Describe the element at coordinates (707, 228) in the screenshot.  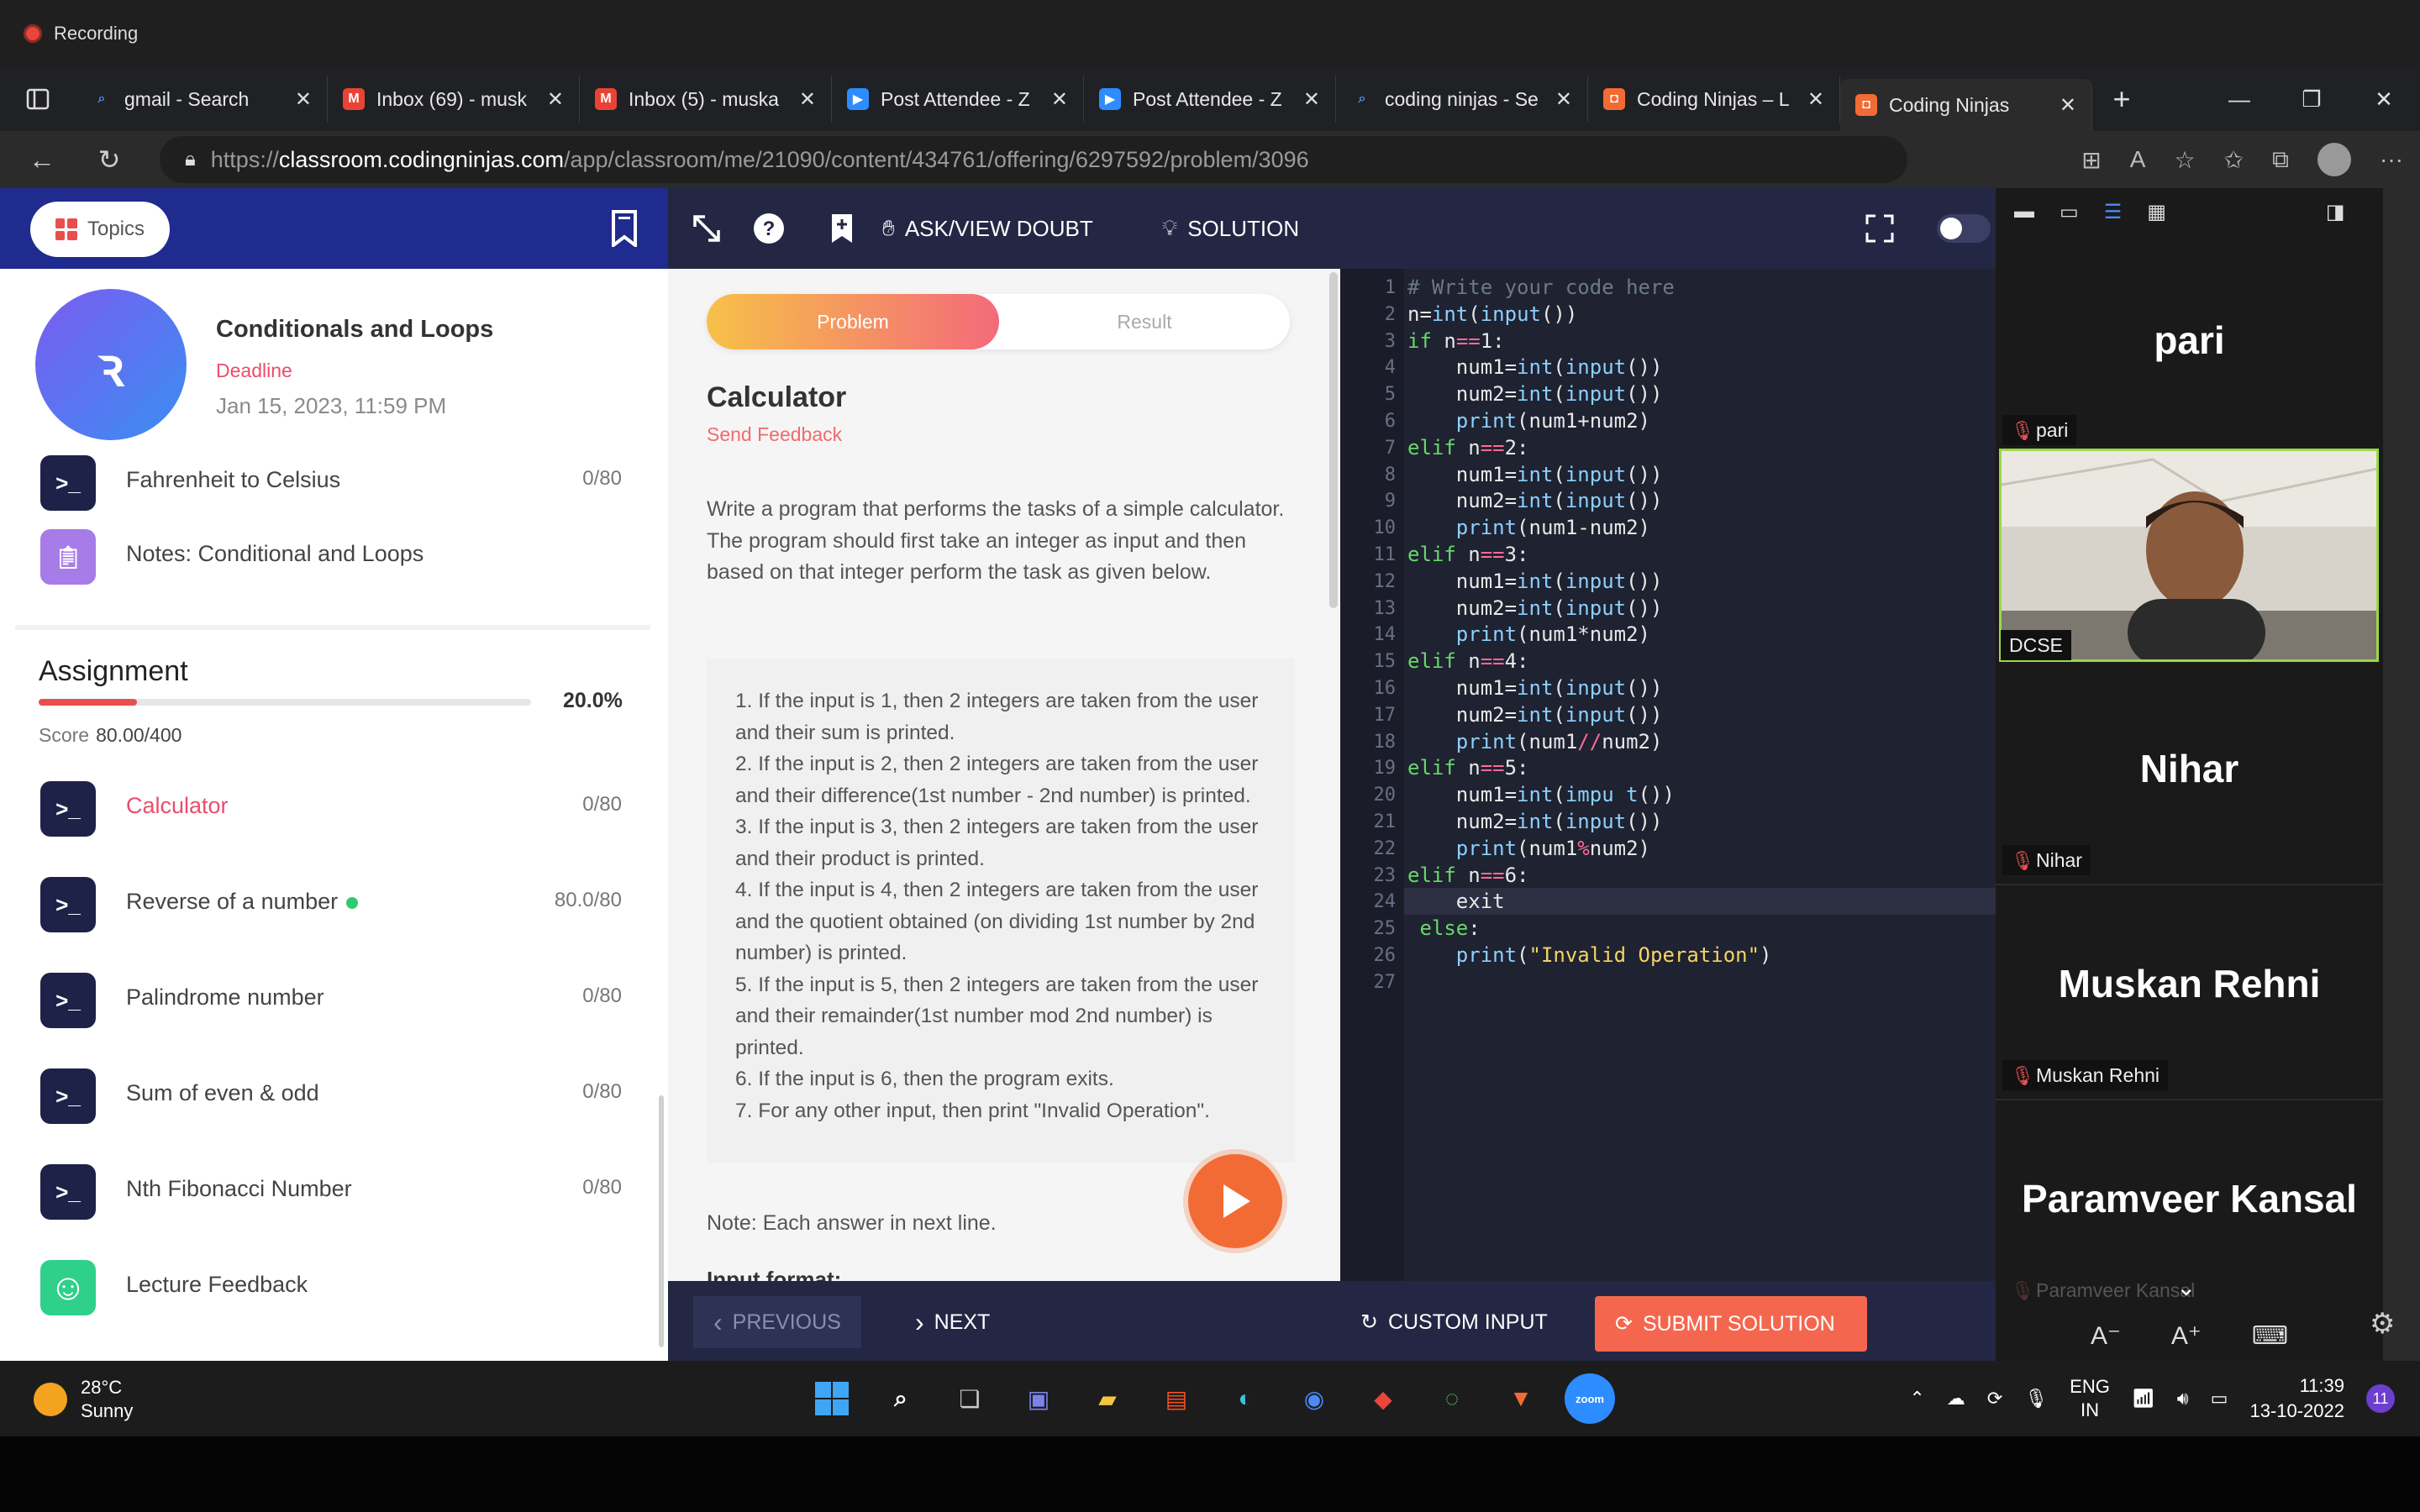
I see `collapse-icon` at that location.